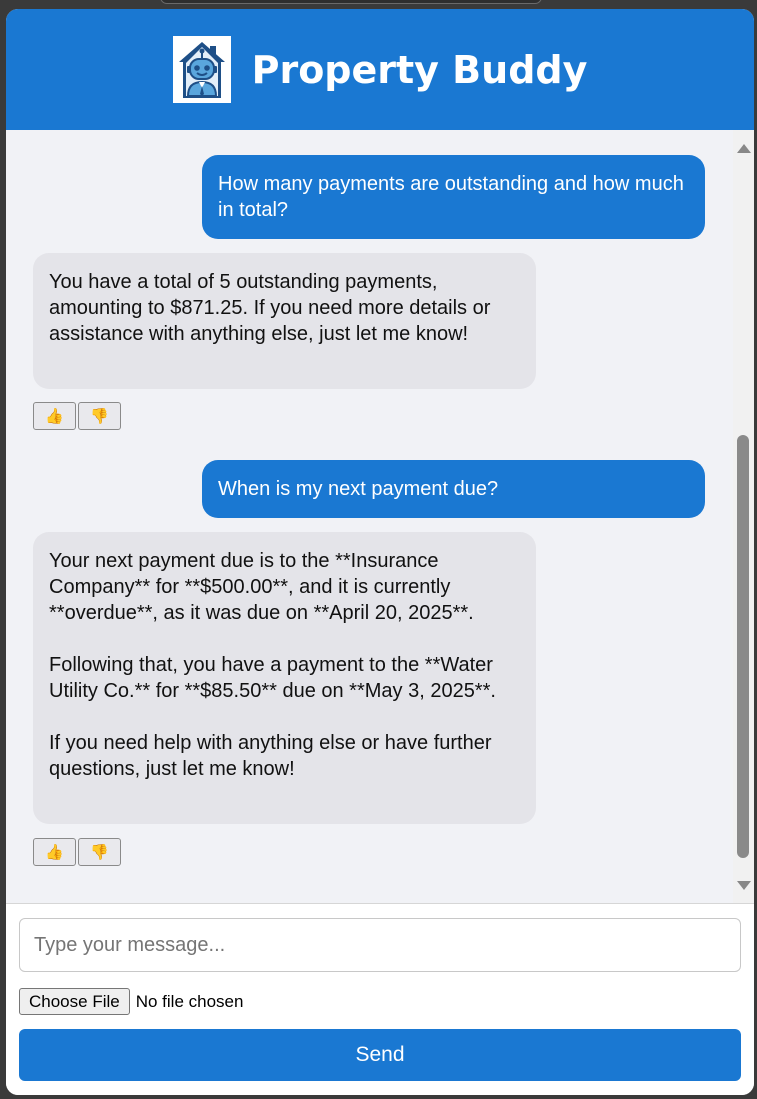 Image resolution: width=757 pixels, height=1099 pixels. Describe the element at coordinates (453, 489) in the screenshot. I see `user-message: When is my next payment due?` at that location.